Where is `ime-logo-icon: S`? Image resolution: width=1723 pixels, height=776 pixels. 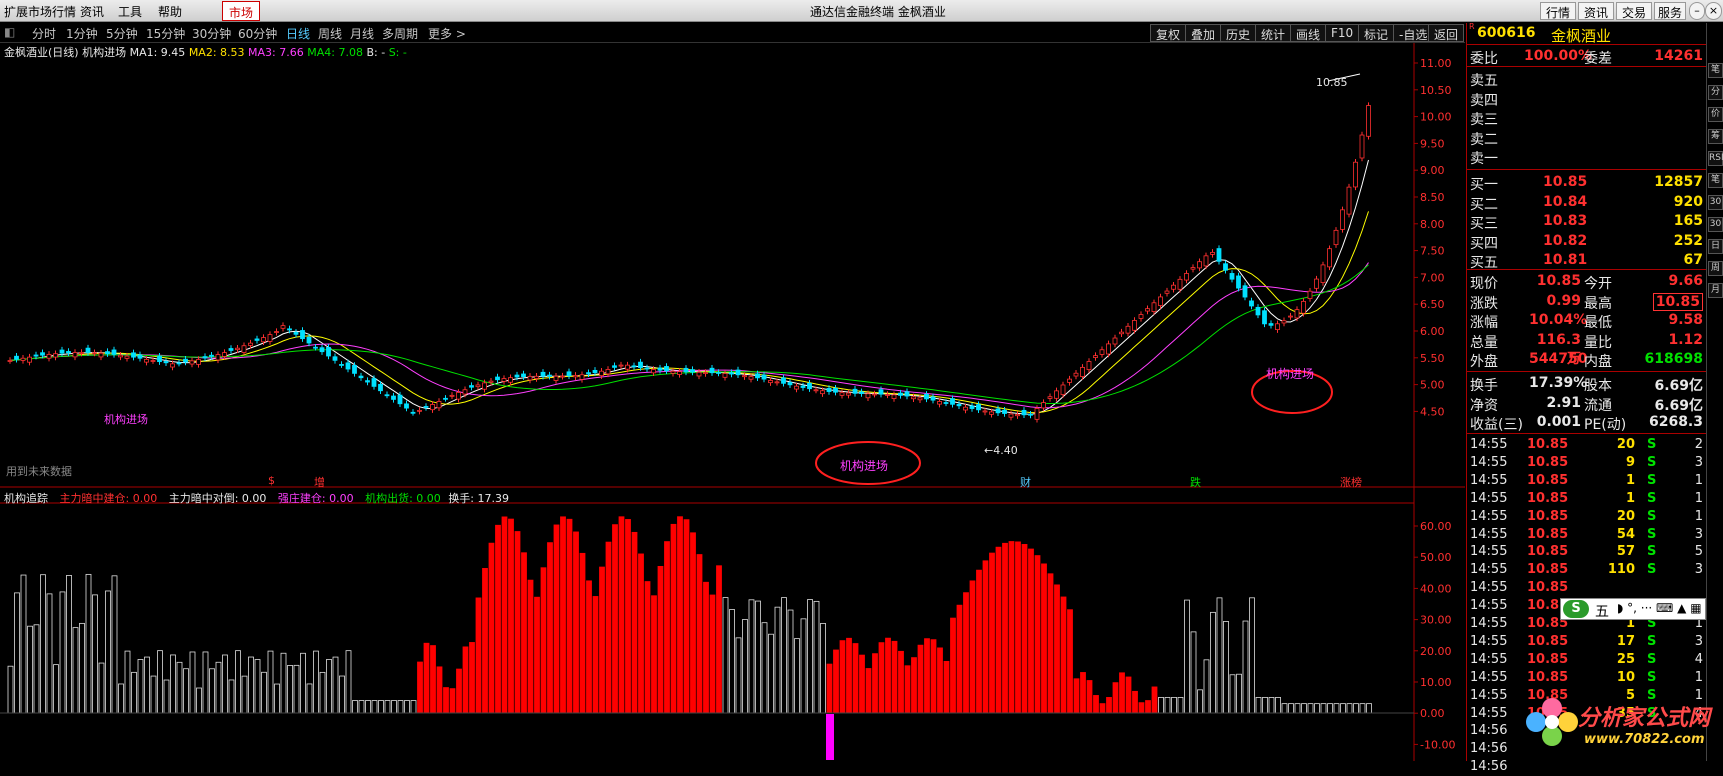 ime-logo-icon: S is located at coordinates (1576, 609).